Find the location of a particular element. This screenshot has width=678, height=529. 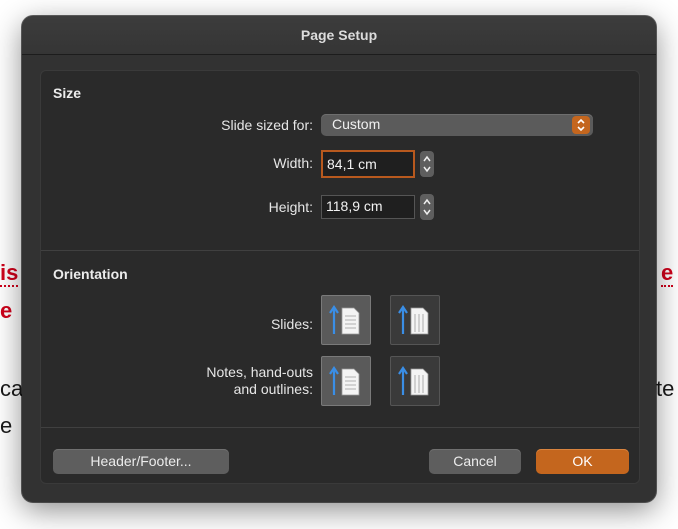

width-field is located at coordinates (368, 164).